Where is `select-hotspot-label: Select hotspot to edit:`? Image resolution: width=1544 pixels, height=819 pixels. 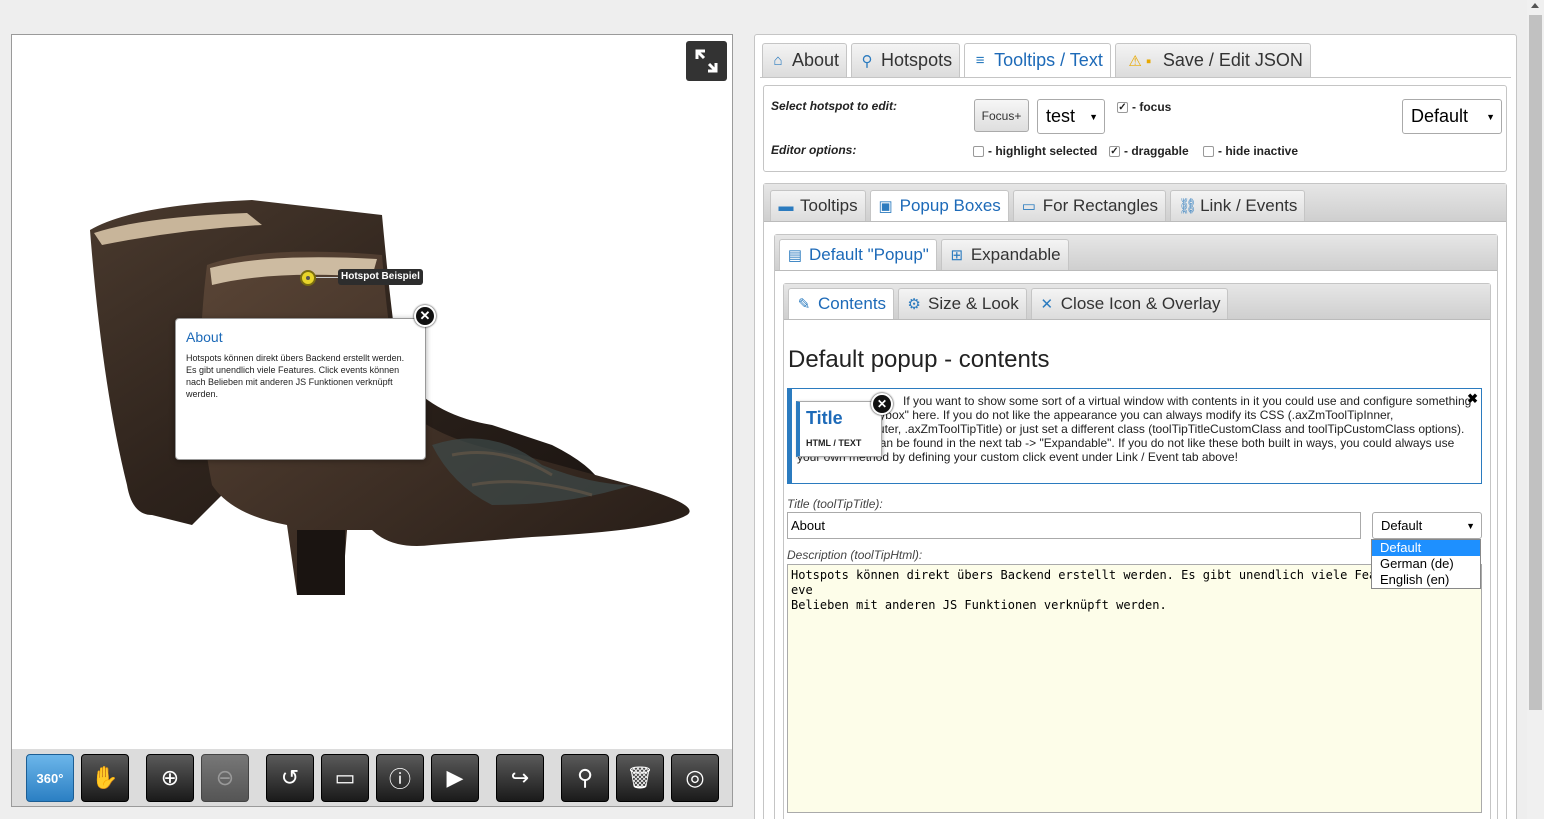
select-hotspot-label: Select hotspot to edit: is located at coordinates (834, 106).